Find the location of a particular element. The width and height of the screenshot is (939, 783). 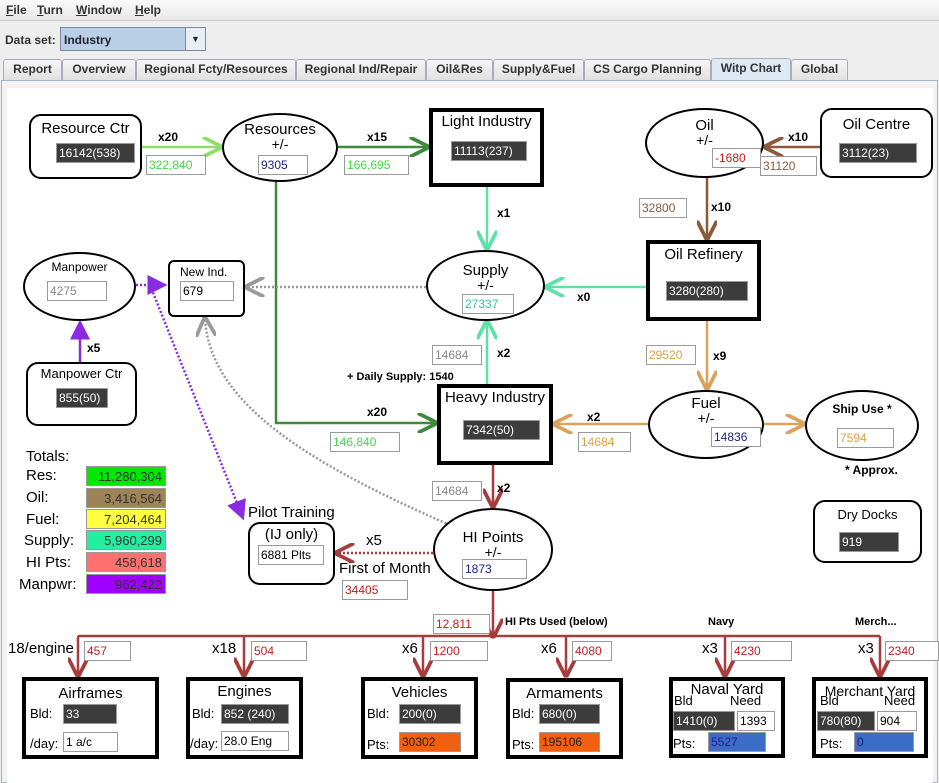

manpower-ctr-value: 855(50) is located at coordinates (82, 398).